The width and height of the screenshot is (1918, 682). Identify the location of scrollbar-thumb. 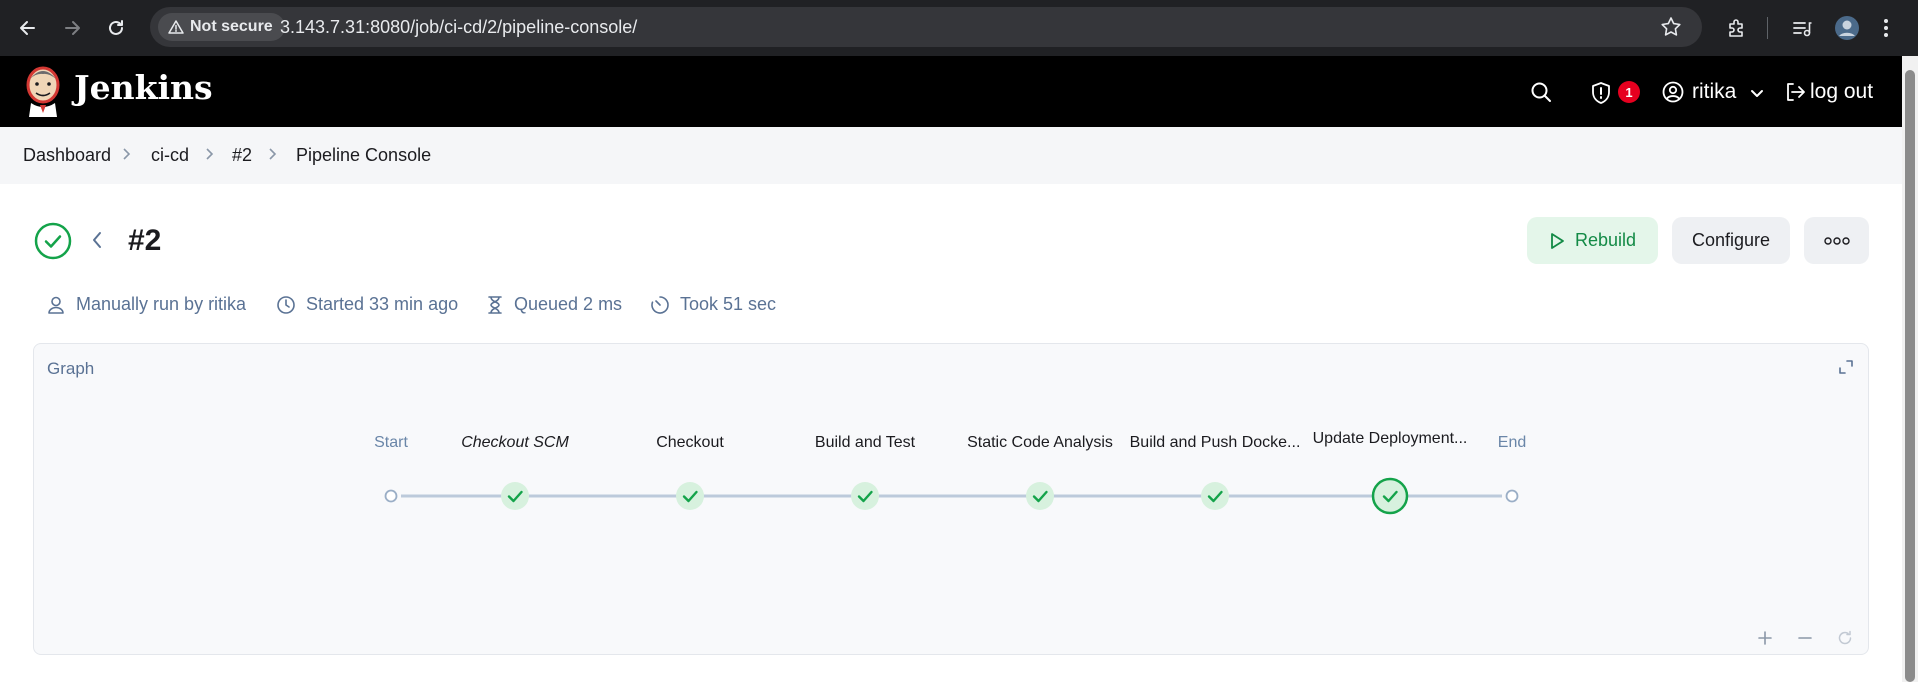
(1910, 376).